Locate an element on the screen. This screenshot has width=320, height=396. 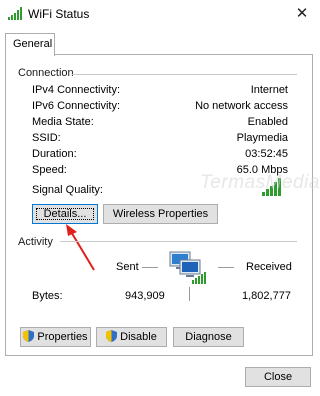
window-title: WiFi Status is located at coordinates (59, 14).